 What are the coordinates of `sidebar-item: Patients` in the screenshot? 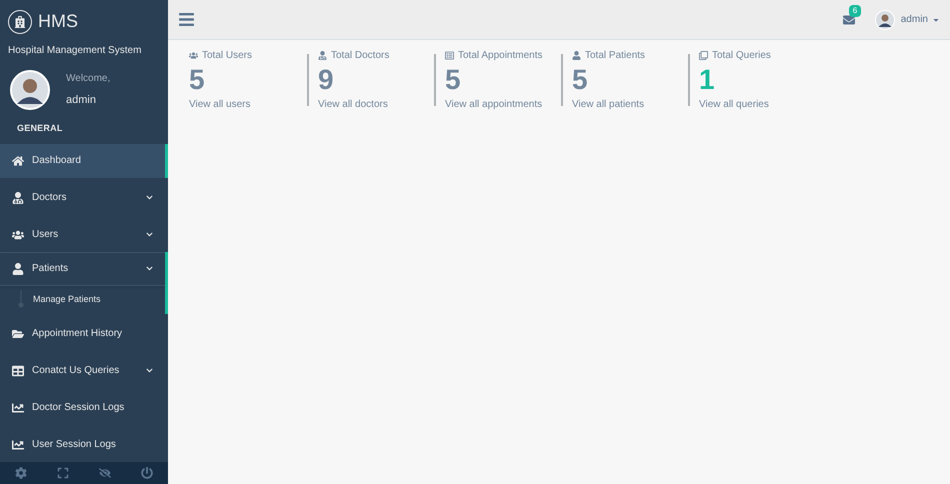 It's located at (82, 269).